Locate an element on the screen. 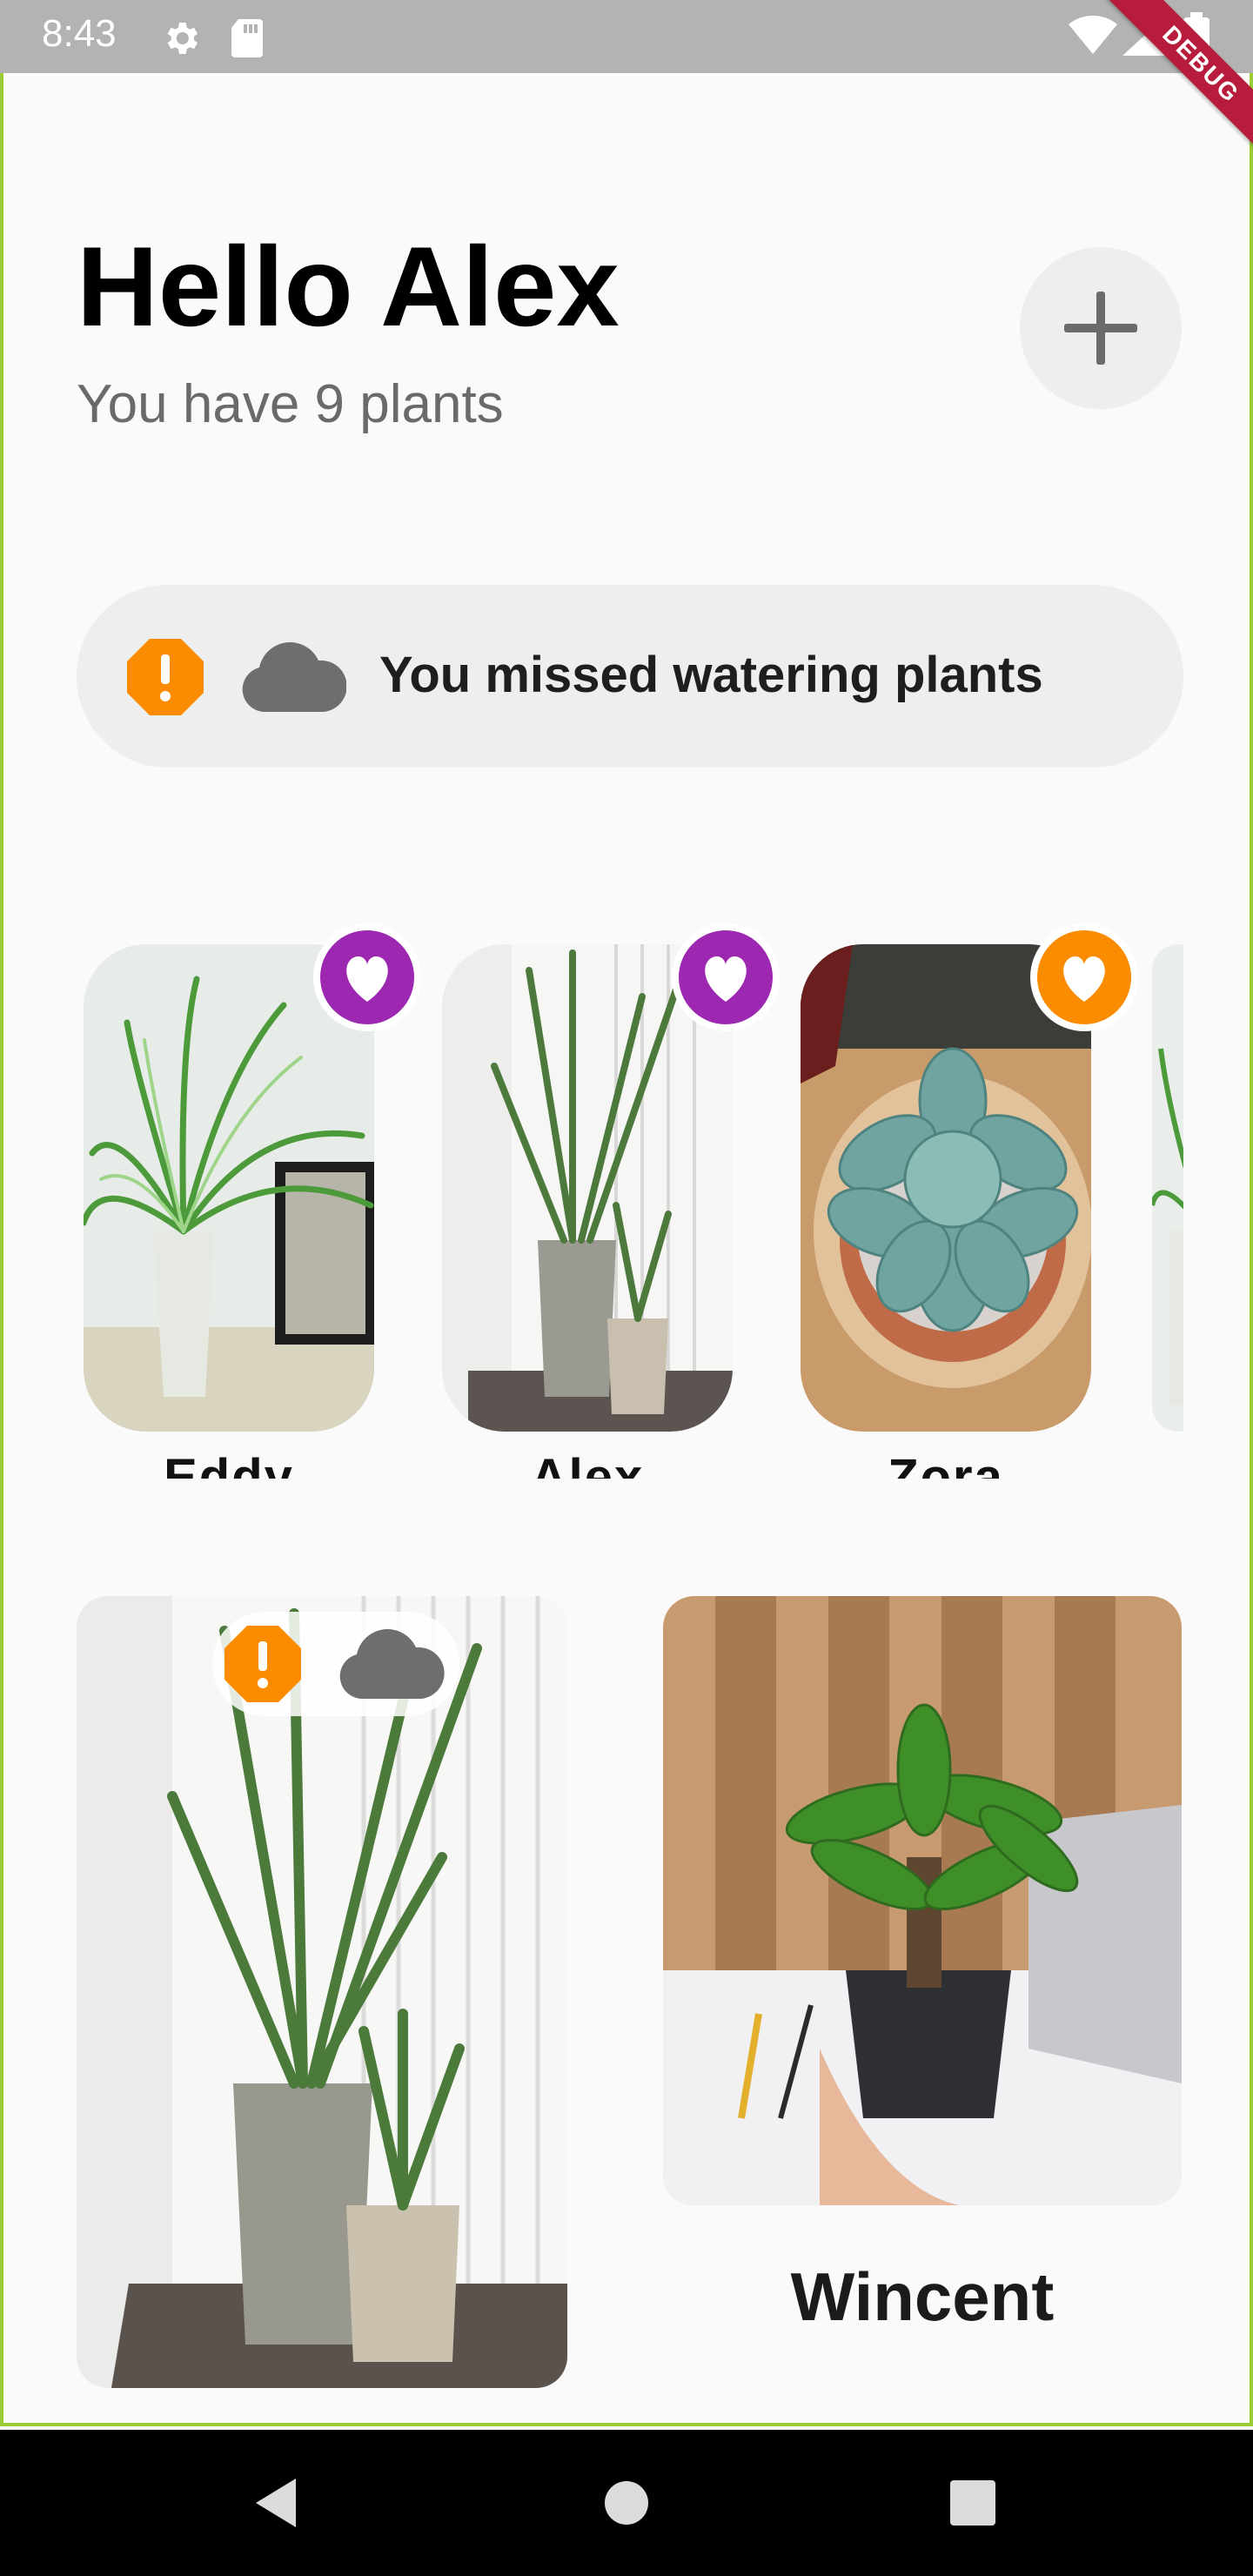 The image size is (1253, 2576). plant-count-subtitle: You have 9 plants is located at coordinates (290, 404).